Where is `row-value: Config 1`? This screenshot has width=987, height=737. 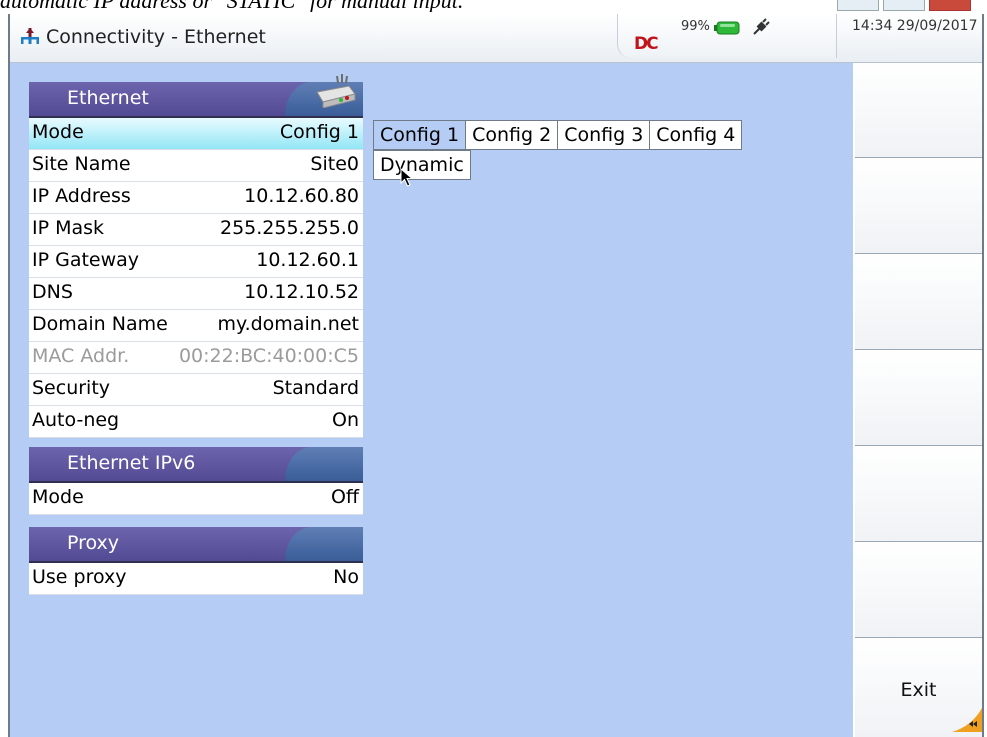
row-value: Config 1 is located at coordinates (319, 132).